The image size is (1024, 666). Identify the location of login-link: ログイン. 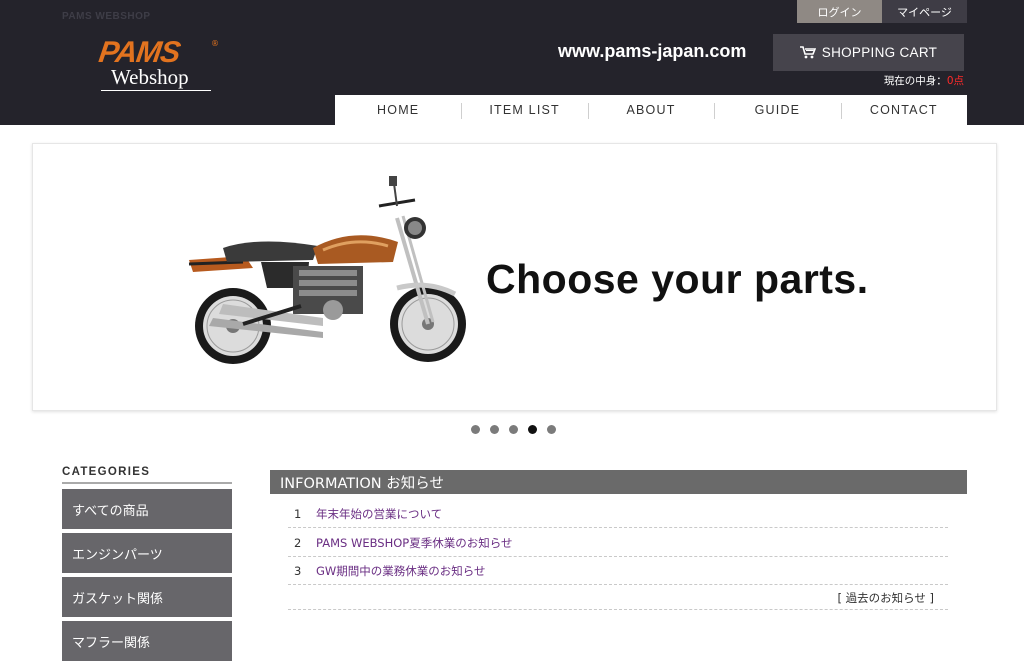
(839, 11).